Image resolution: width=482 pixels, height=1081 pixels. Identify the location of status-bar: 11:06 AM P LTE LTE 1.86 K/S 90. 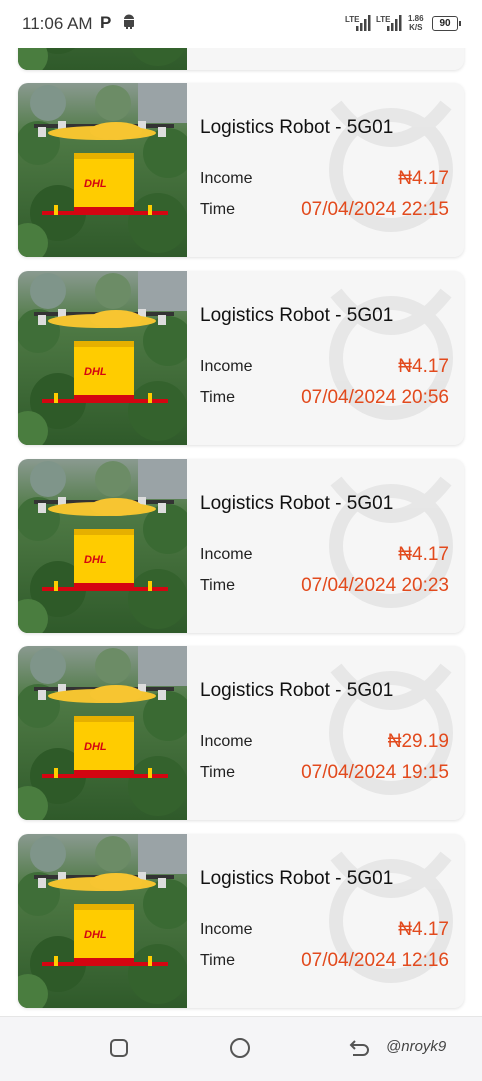
(241, 24).